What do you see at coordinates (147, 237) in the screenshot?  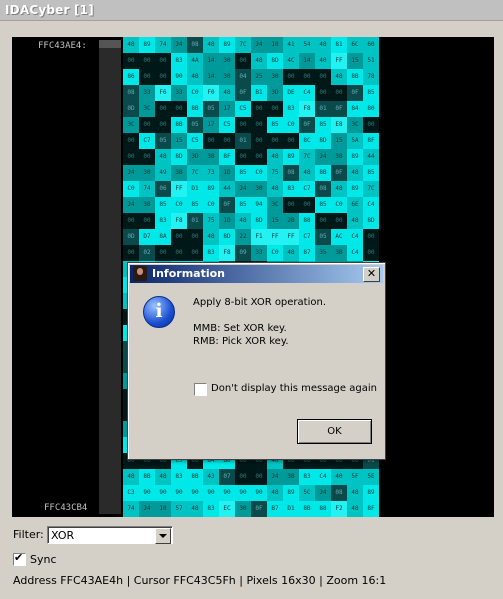 I see `byte-cell: D7` at bounding box center [147, 237].